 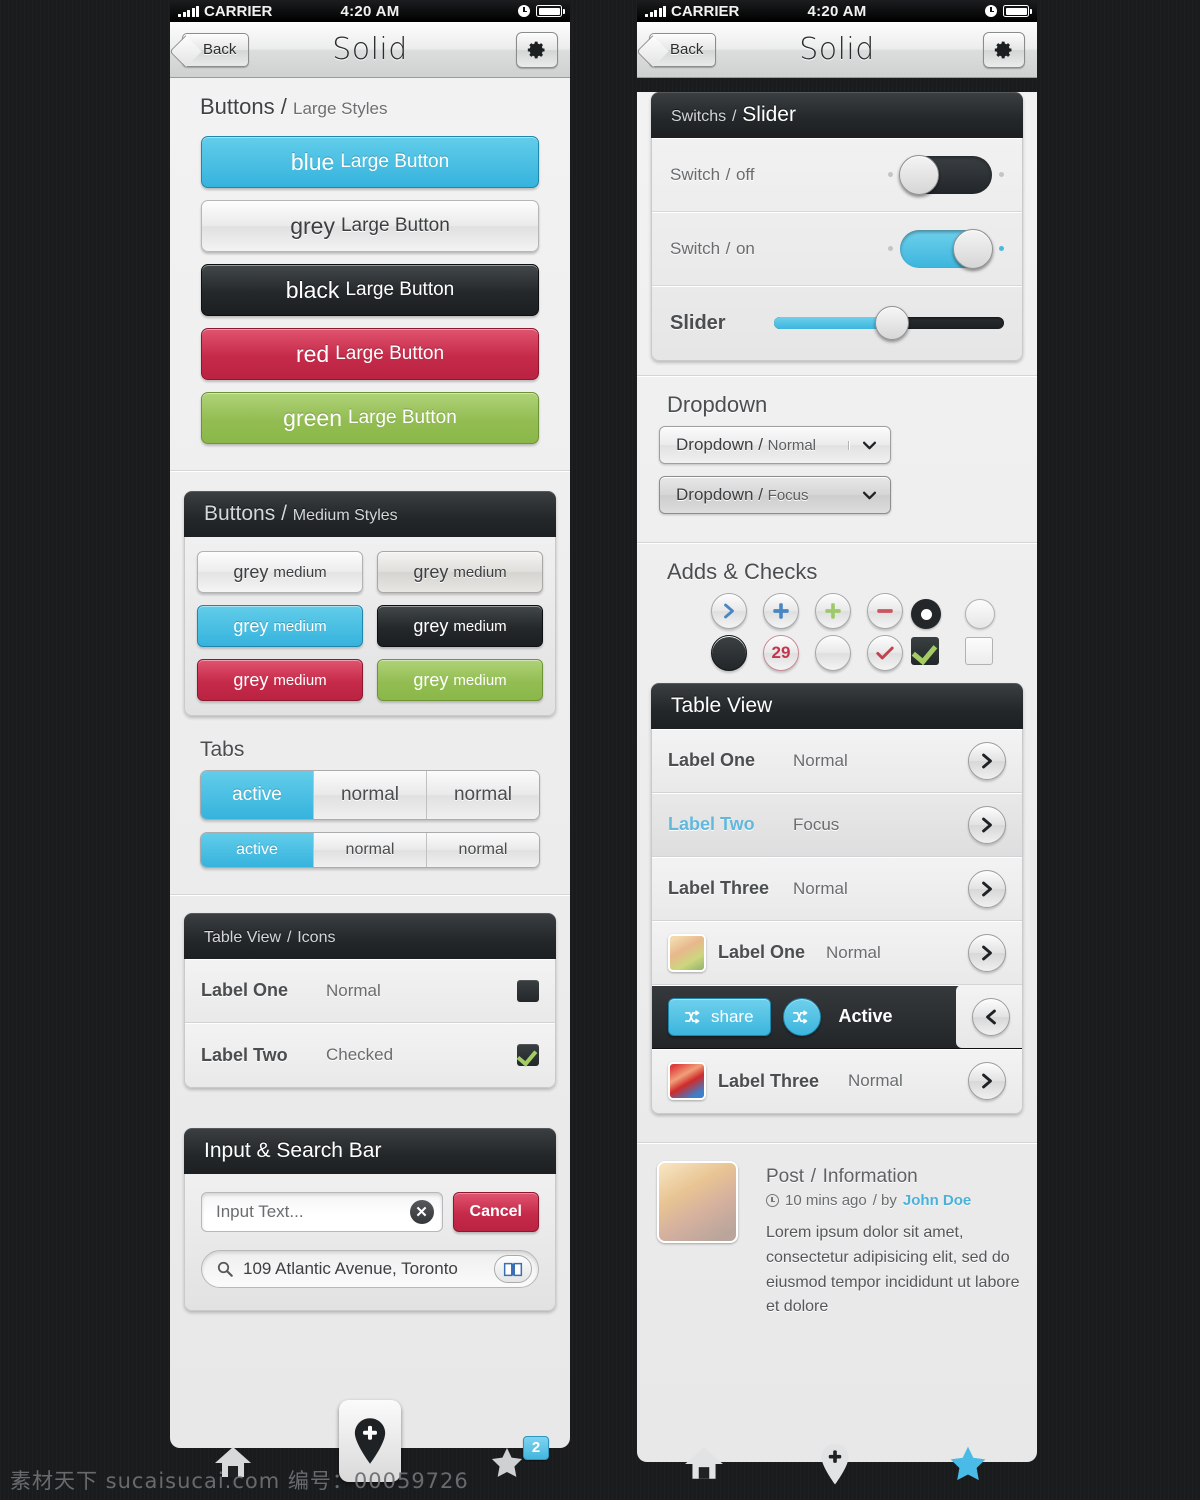 I want to click on post-time: 10 mins ago, so click(x=826, y=1200).